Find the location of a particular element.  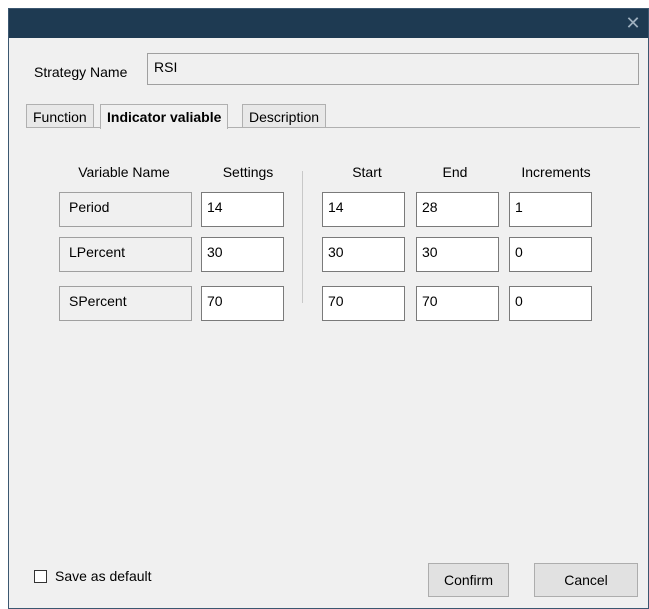

end-input: 30 is located at coordinates (457, 254).